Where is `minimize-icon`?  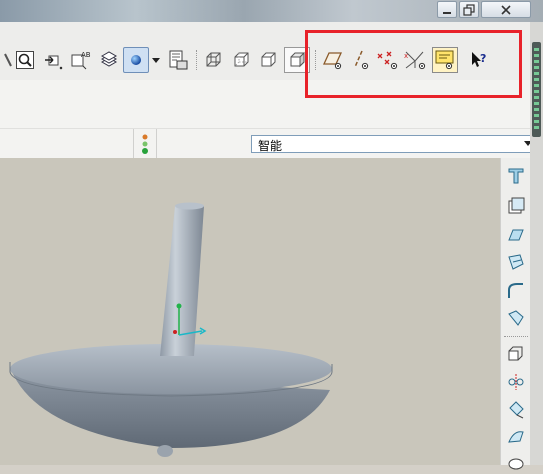 minimize-icon is located at coordinates (447, 12).